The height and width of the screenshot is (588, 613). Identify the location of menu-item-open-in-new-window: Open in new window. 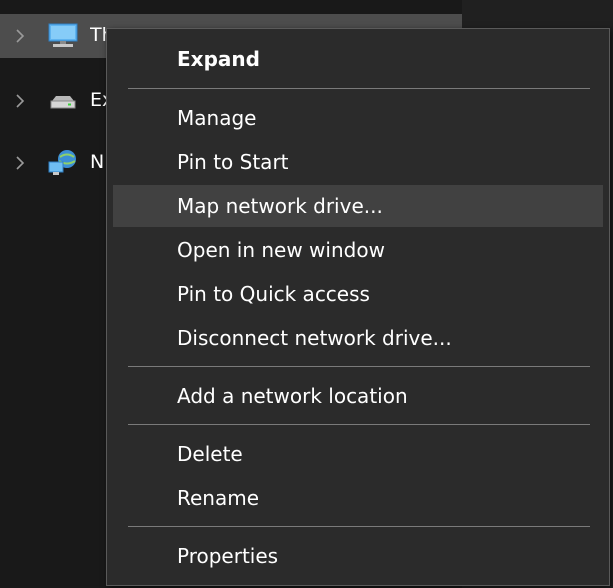
(358, 250).